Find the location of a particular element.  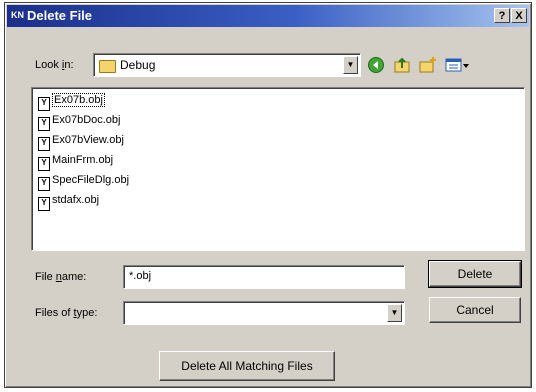

files-of-type-label: Files of type: is located at coordinates (66, 313).